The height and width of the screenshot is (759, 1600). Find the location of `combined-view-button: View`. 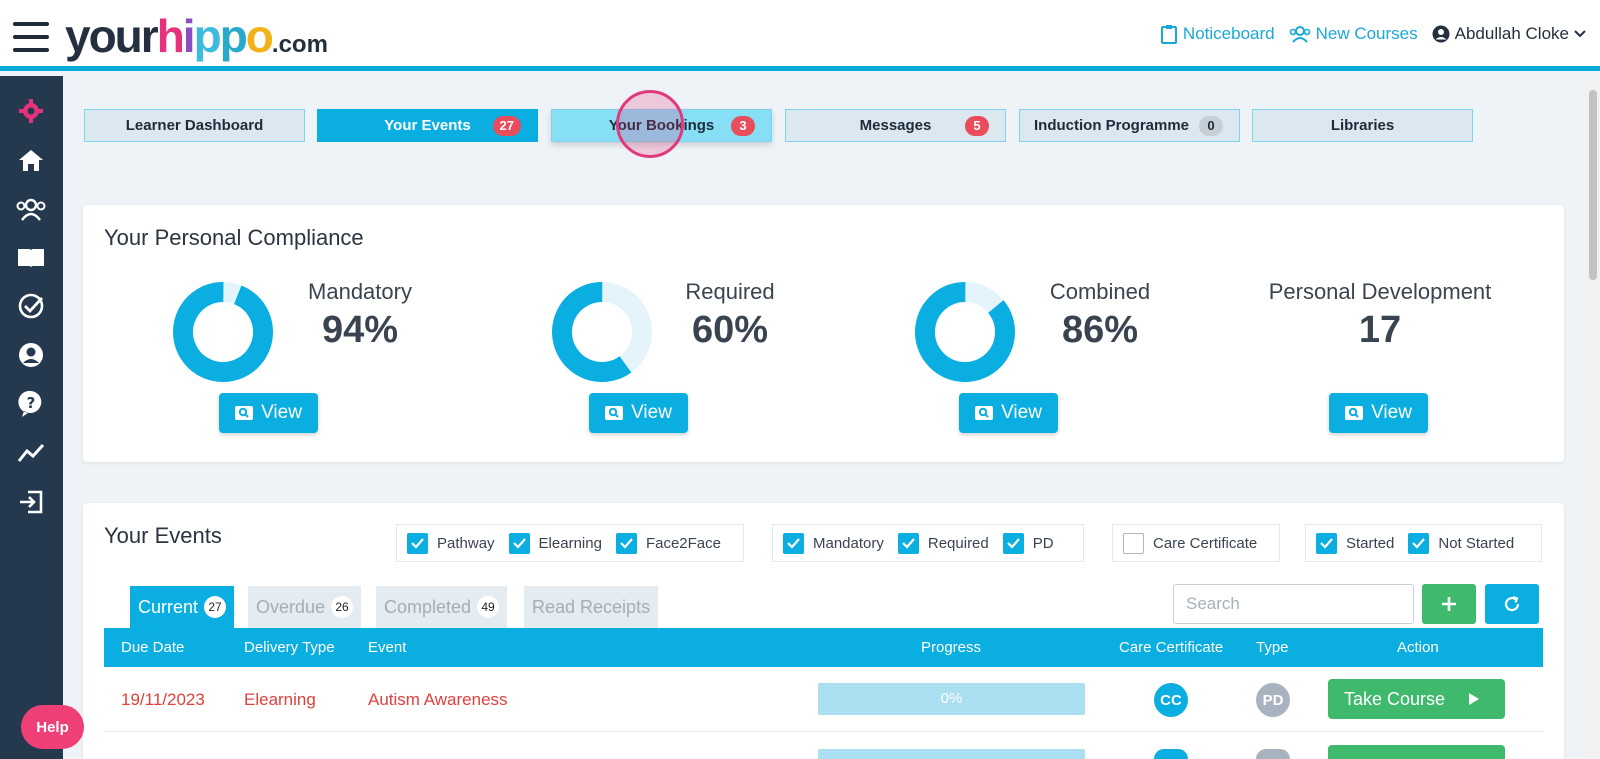

combined-view-button: View is located at coordinates (1008, 413).